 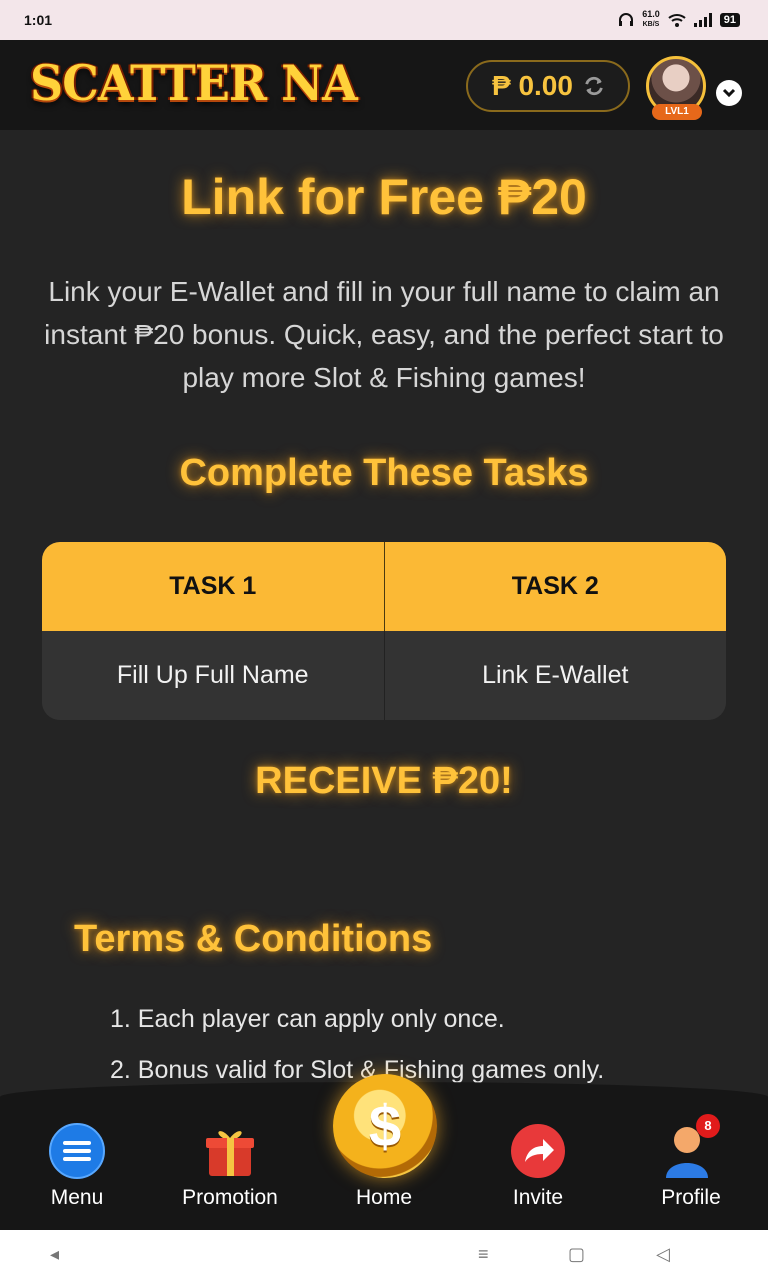 What do you see at coordinates (194, 83) in the screenshot?
I see `brand-logo: SCATTER NA` at bounding box center [194, 83].